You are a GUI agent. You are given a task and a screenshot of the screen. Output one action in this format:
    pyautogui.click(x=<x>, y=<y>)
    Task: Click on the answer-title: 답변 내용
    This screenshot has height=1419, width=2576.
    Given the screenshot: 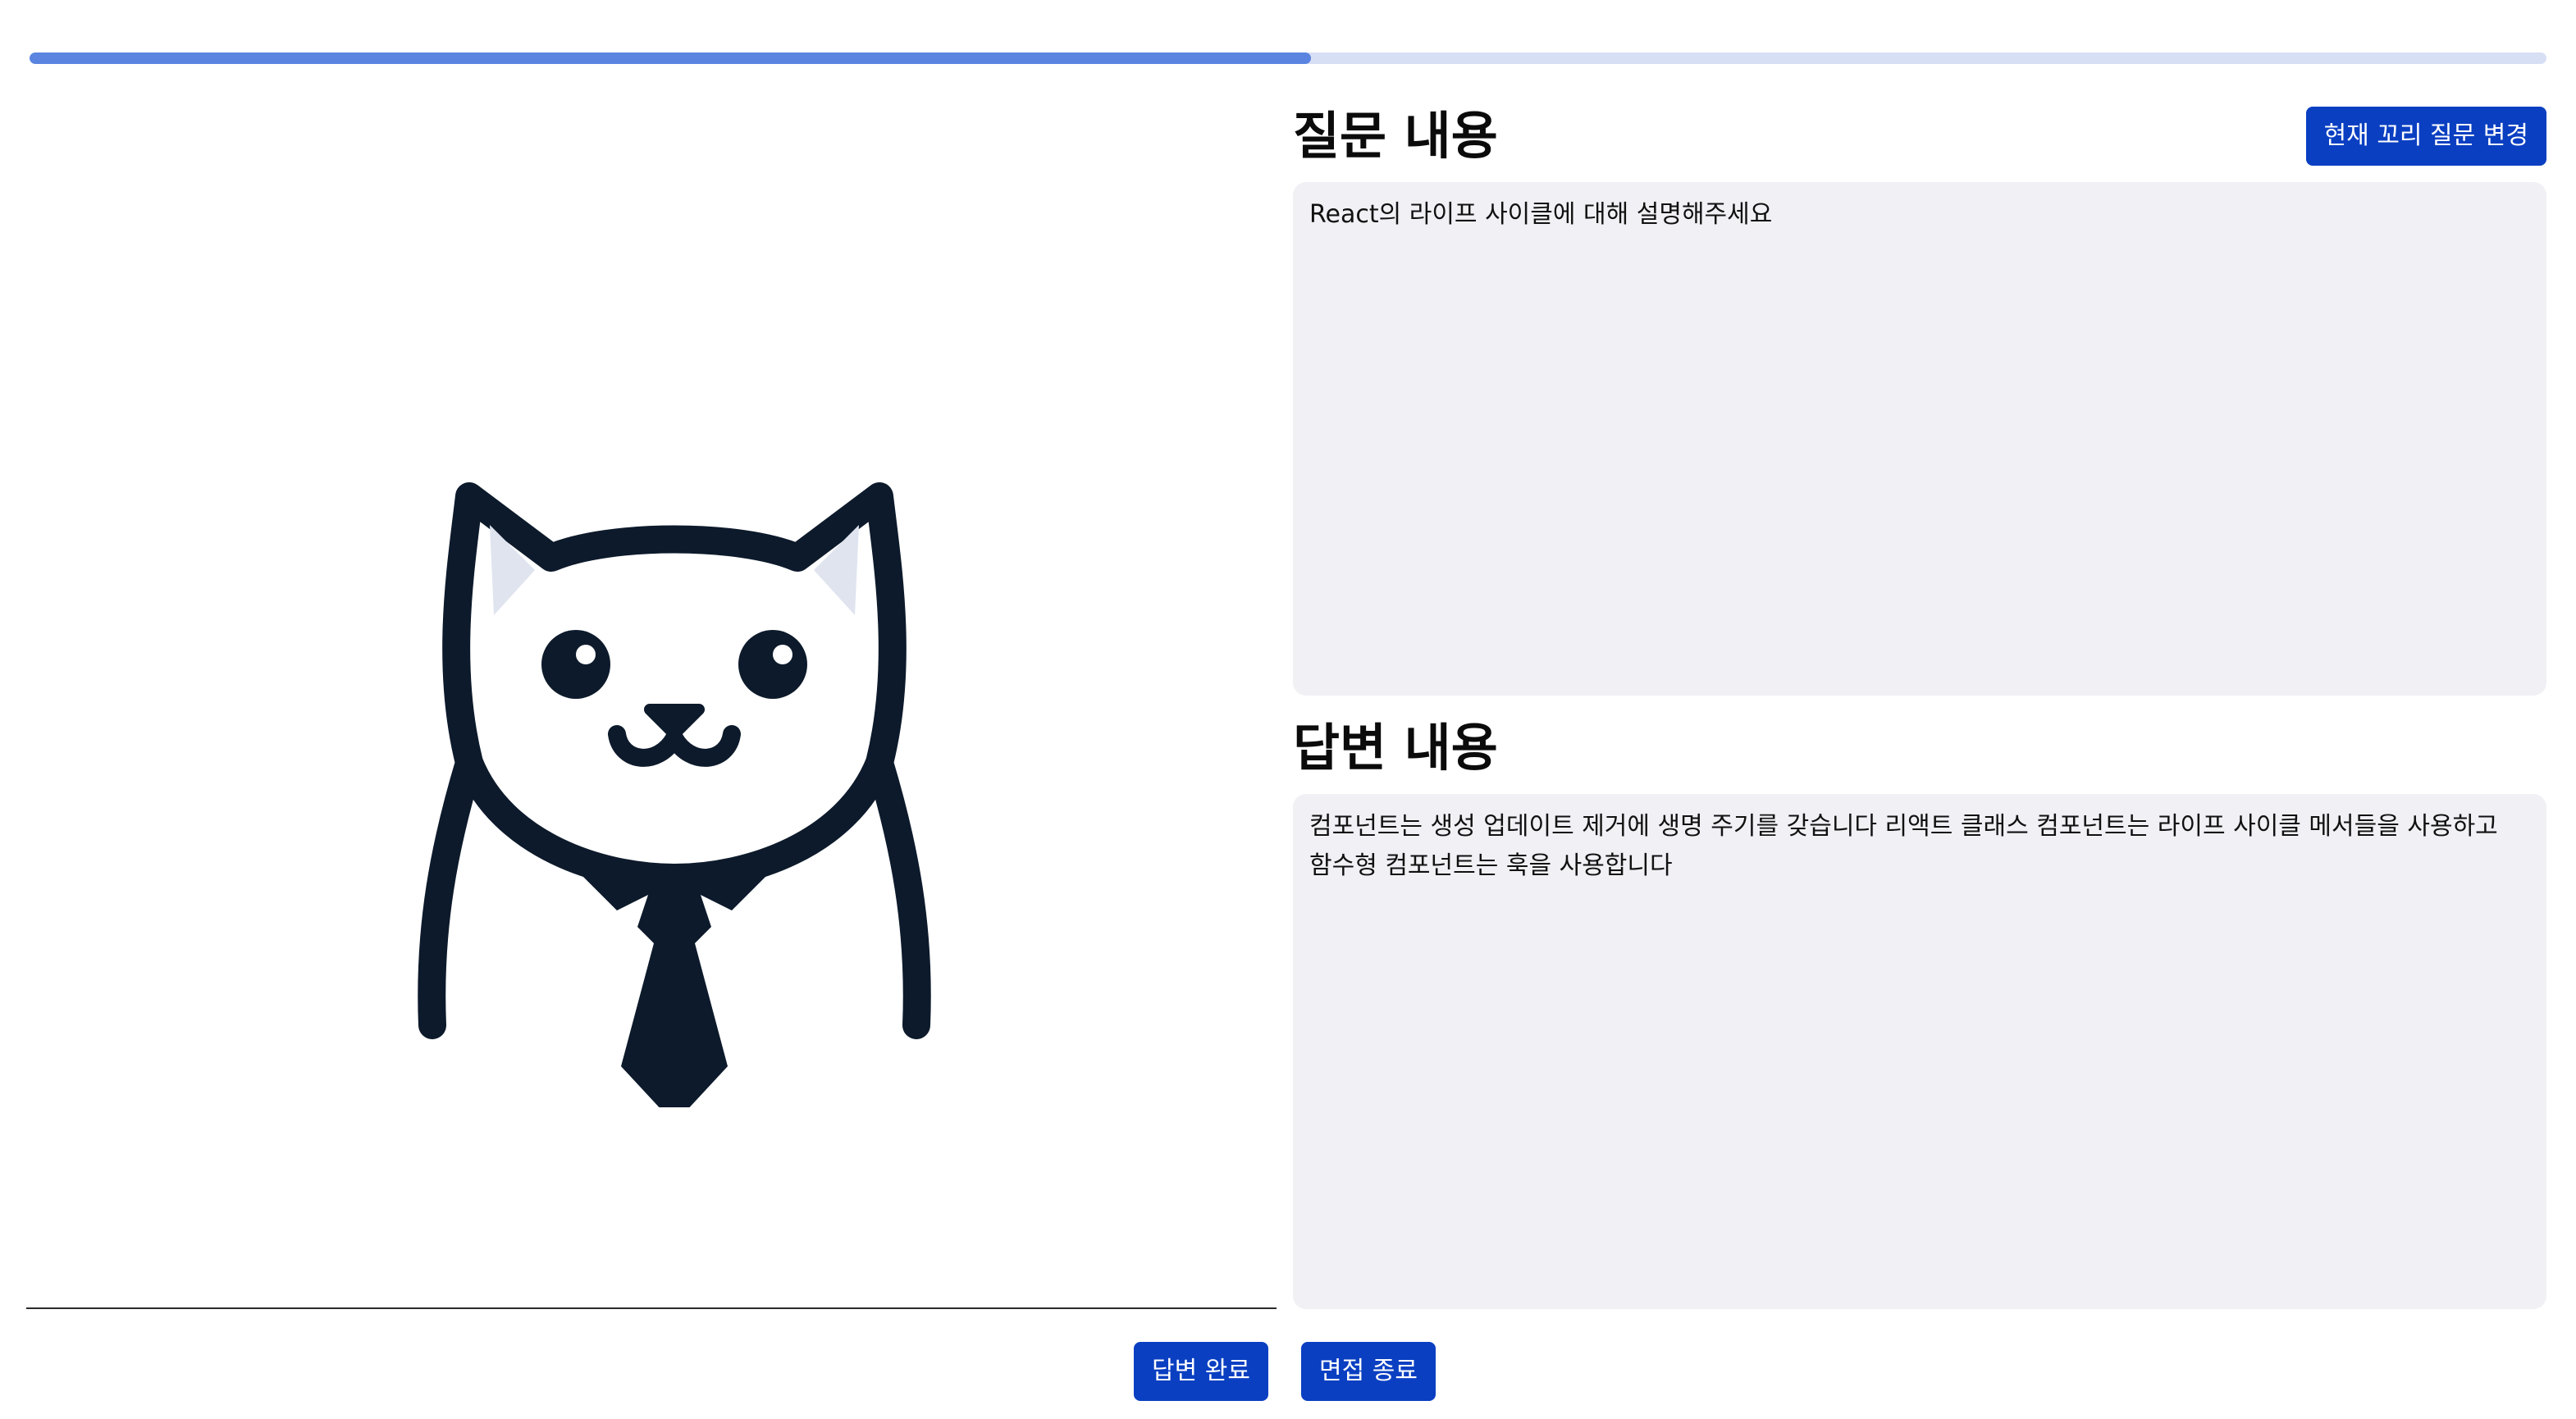 What is the action you would take?
    pyautogui.click(x=1396, y=748)
    